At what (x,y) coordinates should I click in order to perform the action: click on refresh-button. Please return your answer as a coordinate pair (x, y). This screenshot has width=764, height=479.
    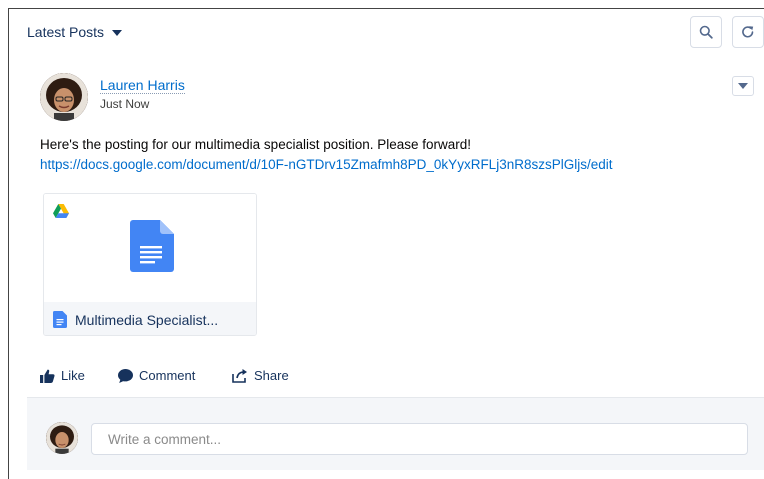
    Looking at the image, I should click on (748, 32).